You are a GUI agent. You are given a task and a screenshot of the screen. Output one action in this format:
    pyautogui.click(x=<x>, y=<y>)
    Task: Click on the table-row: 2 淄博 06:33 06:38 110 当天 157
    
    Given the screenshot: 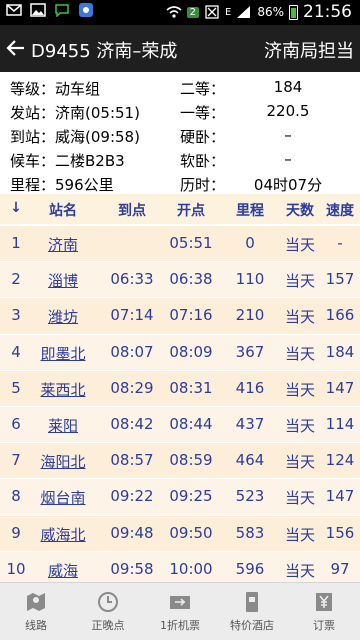 What is the action you would take?
    pyautogui.click(x=180, y=280)
    